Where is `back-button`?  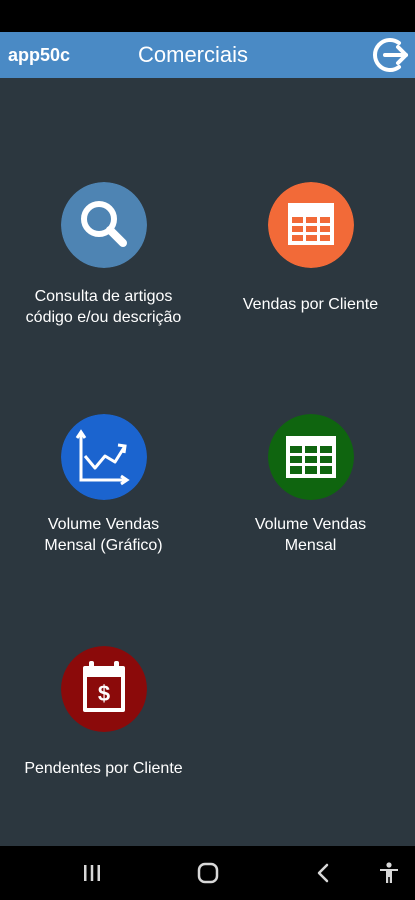 back-button is located at coordinates (324, 873).